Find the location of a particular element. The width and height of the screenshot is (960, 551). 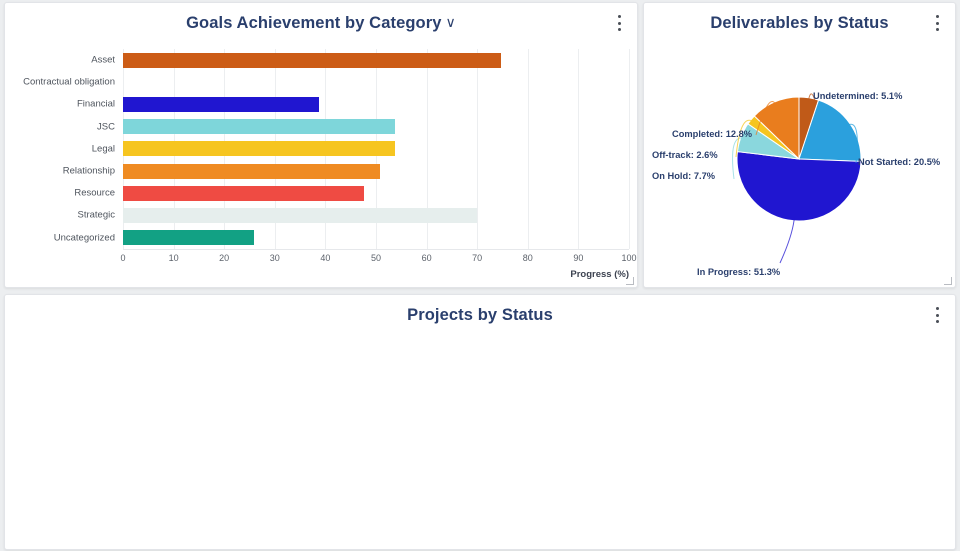

bar-row: Relationship is located at coordinates (346, 171).